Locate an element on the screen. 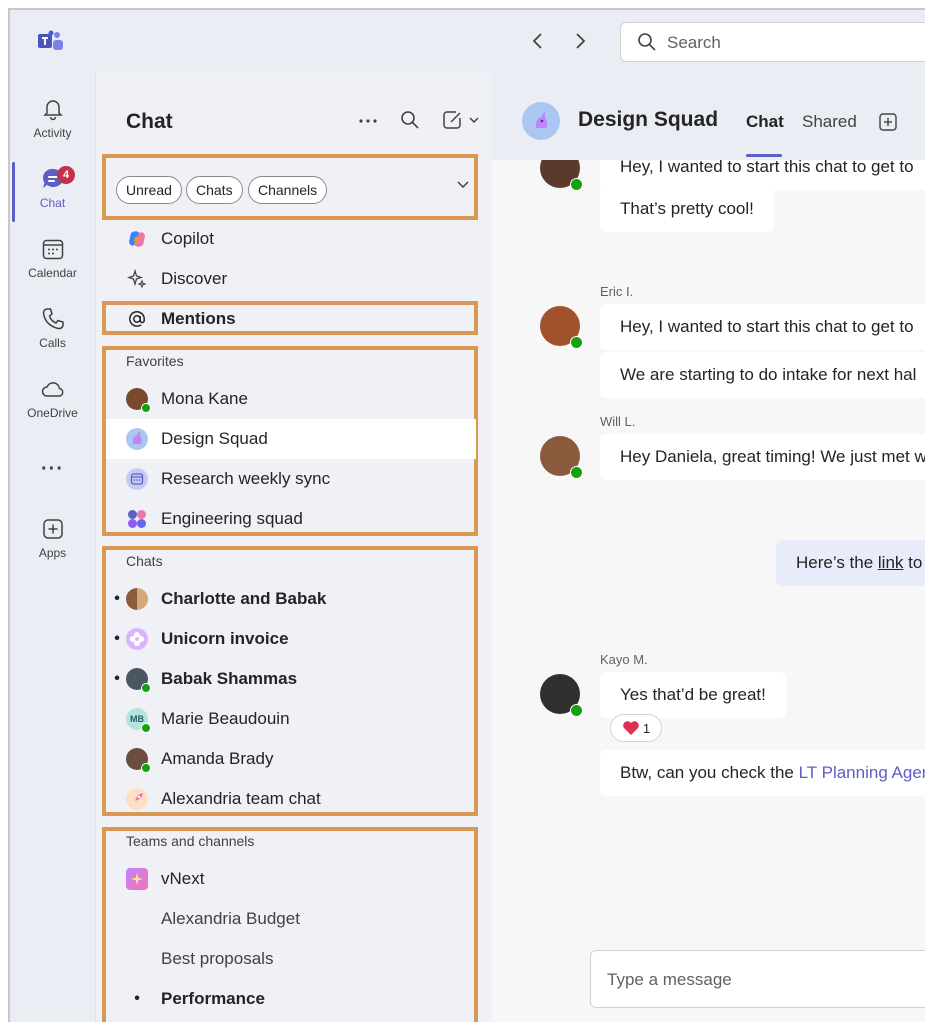  chat-label: Babak Shammas is located at coordinates (229, 678).